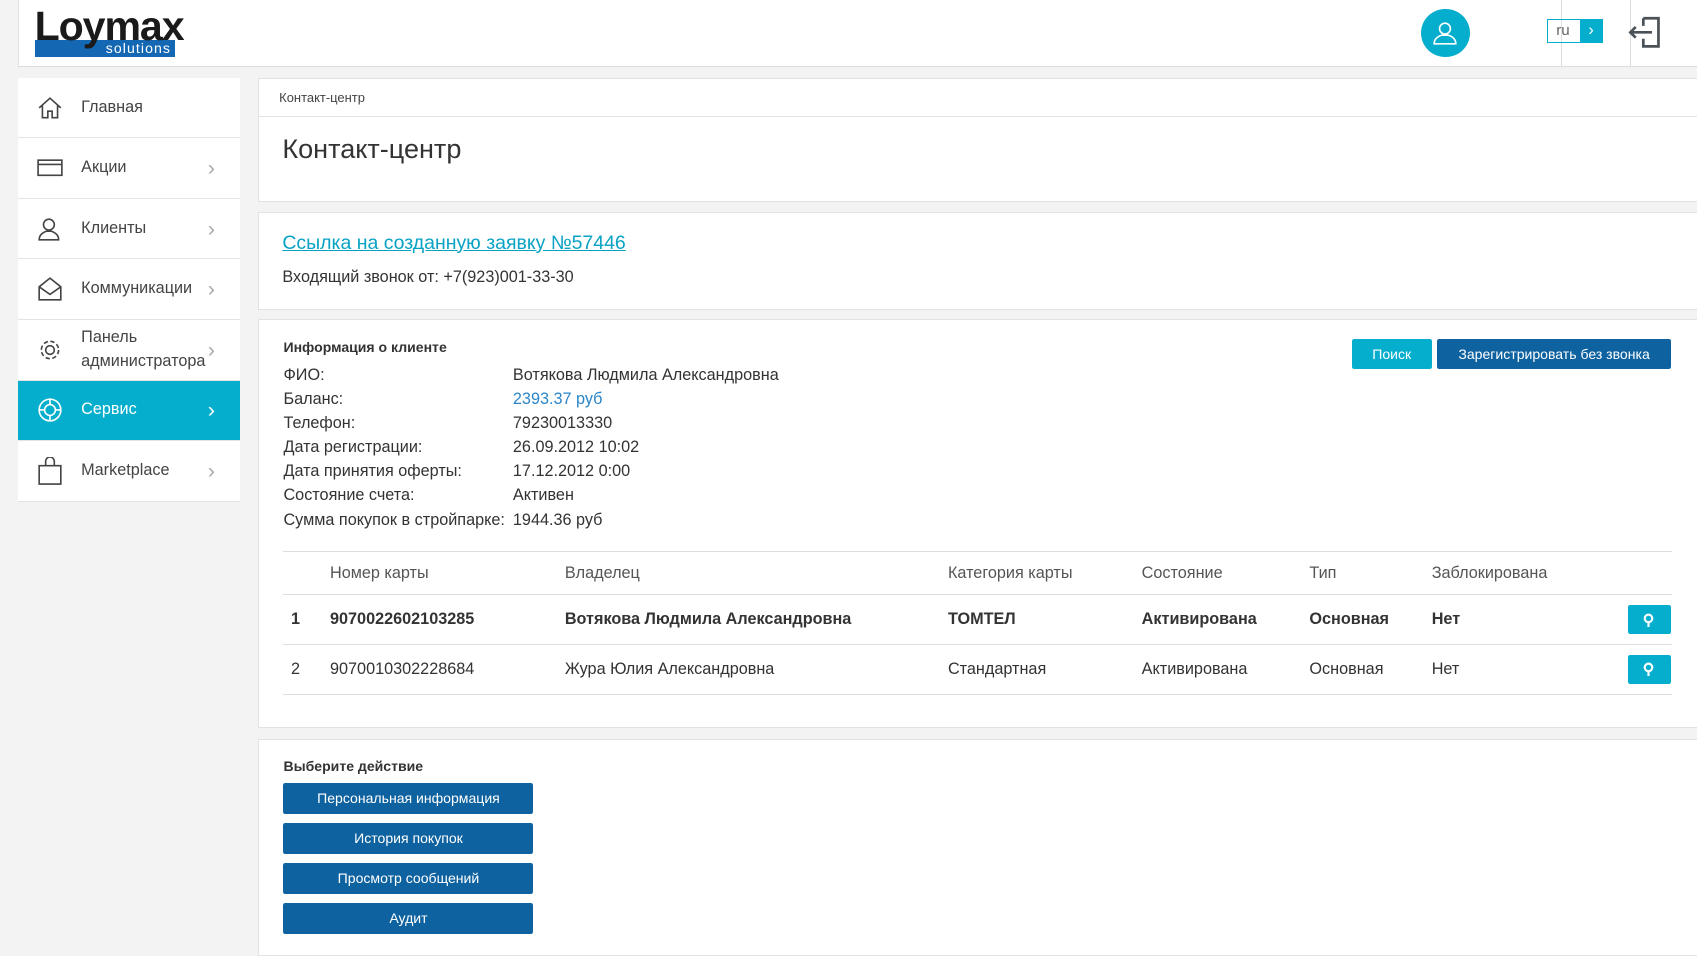 The width and height of the screenshot is (1697, 956). What do you see at coordinates (353, 447) in the screenshot?
I see `field-label: Дата регистрации:` at bounding box center [353, 447].